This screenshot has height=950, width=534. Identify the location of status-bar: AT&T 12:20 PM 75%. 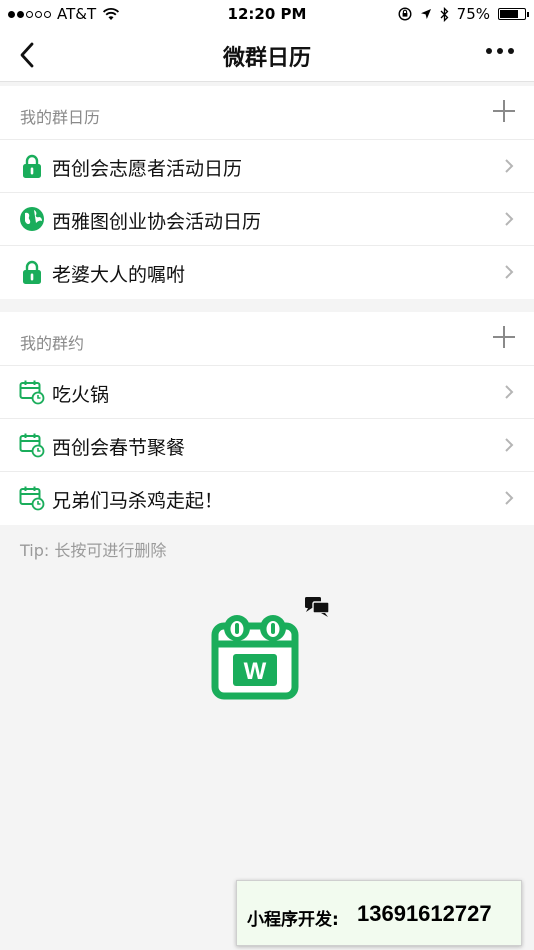
(267, 14).